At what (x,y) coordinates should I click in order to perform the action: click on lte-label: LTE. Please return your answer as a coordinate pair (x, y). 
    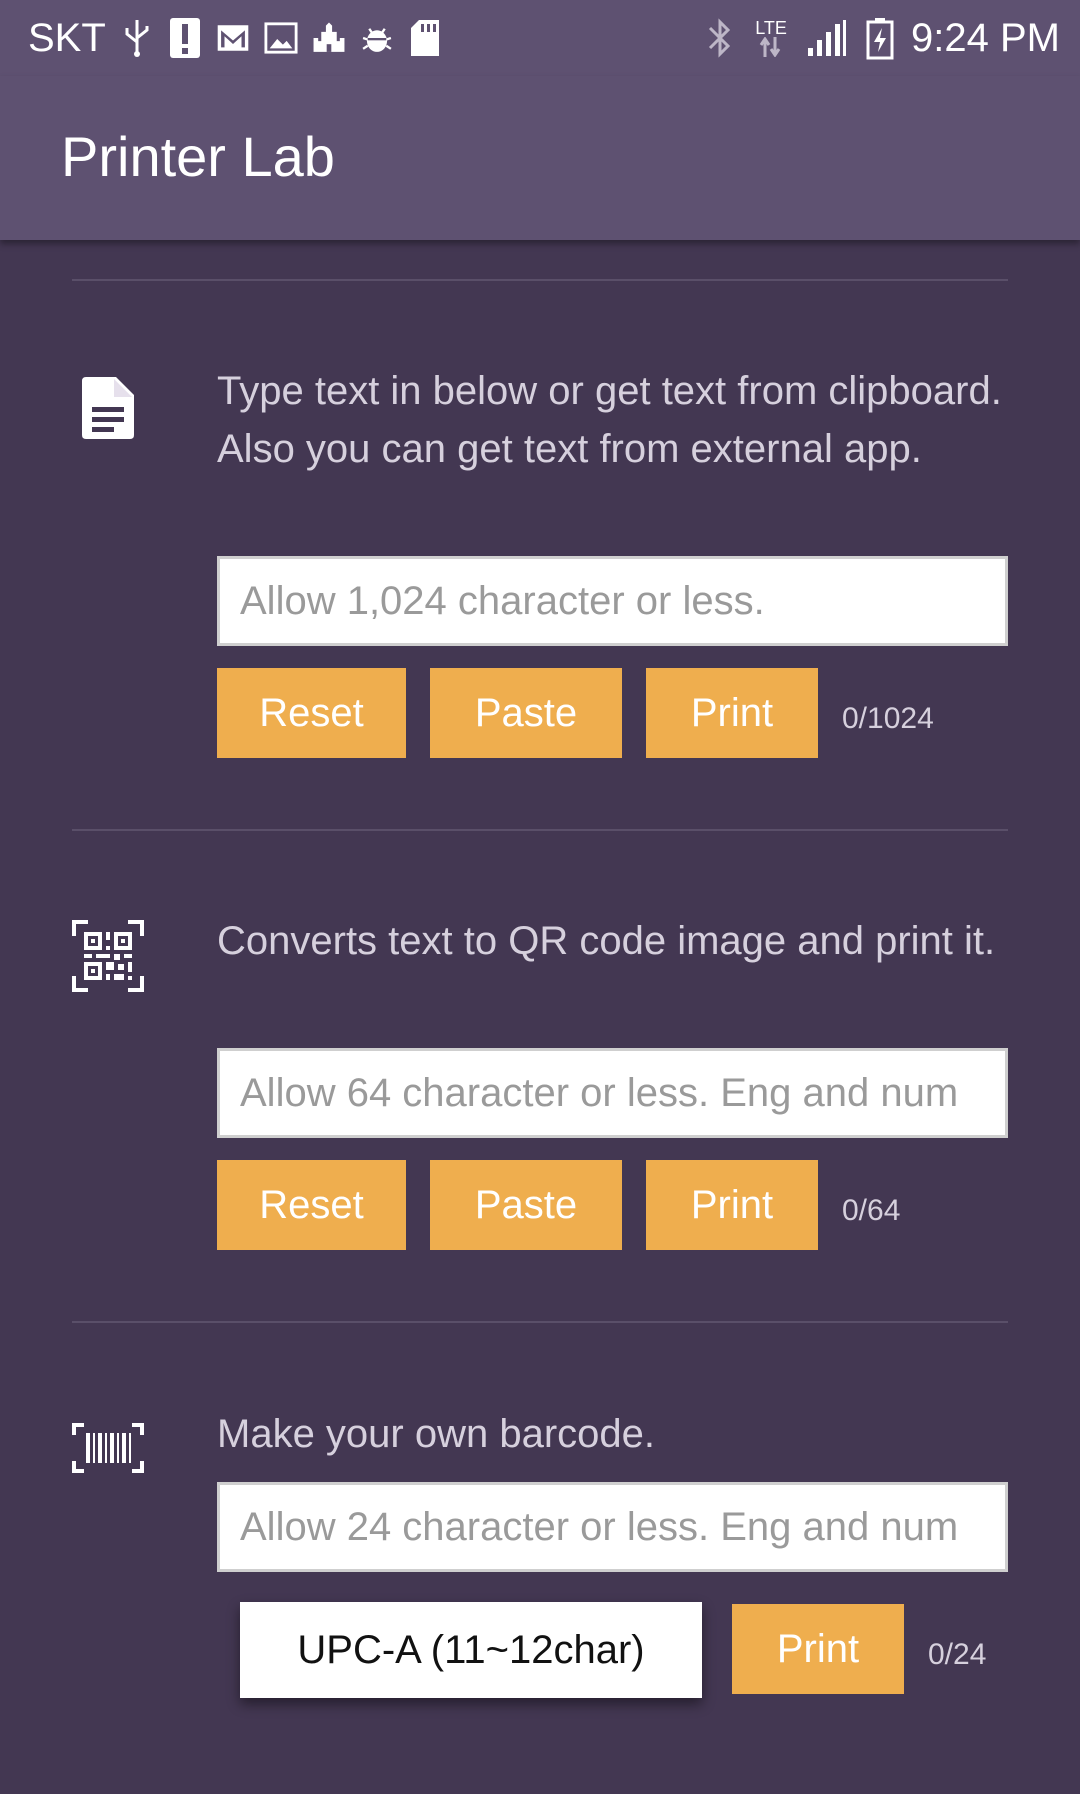
    Looking at the image, I should click on (771, 28).